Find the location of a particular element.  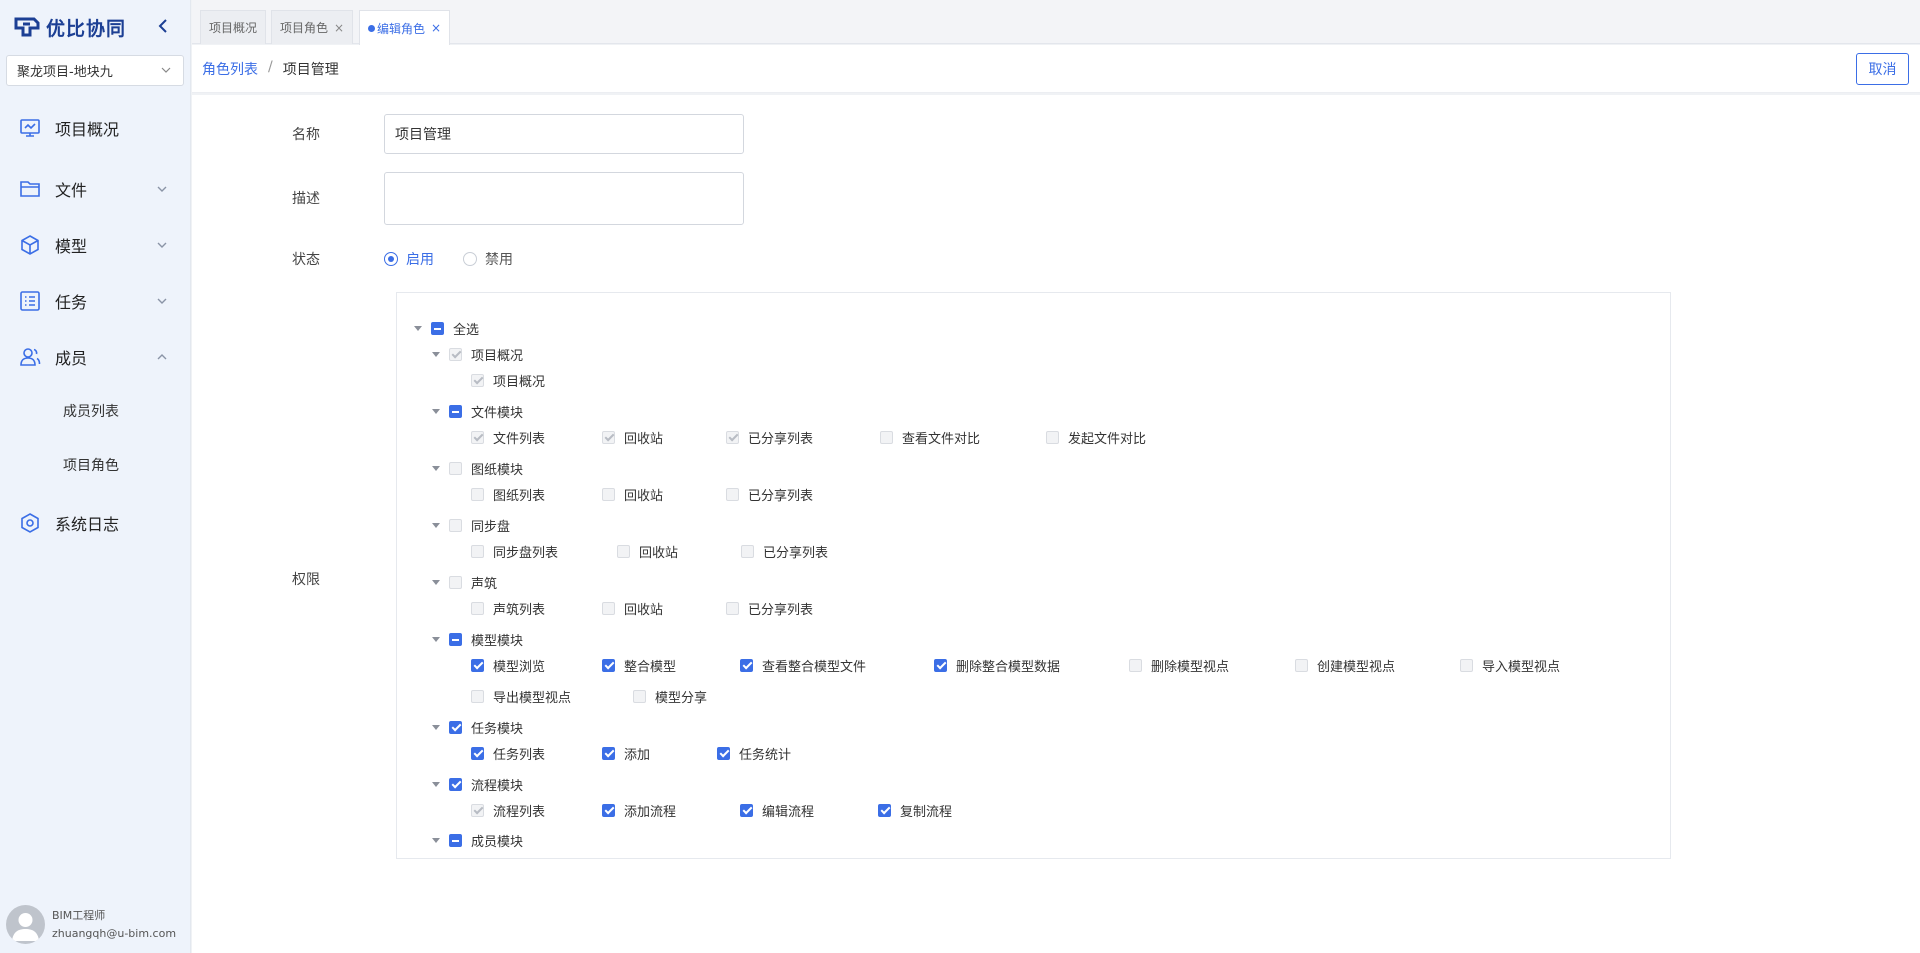

tree-node-group: 项目概况 is located at coordinates (486, 354).